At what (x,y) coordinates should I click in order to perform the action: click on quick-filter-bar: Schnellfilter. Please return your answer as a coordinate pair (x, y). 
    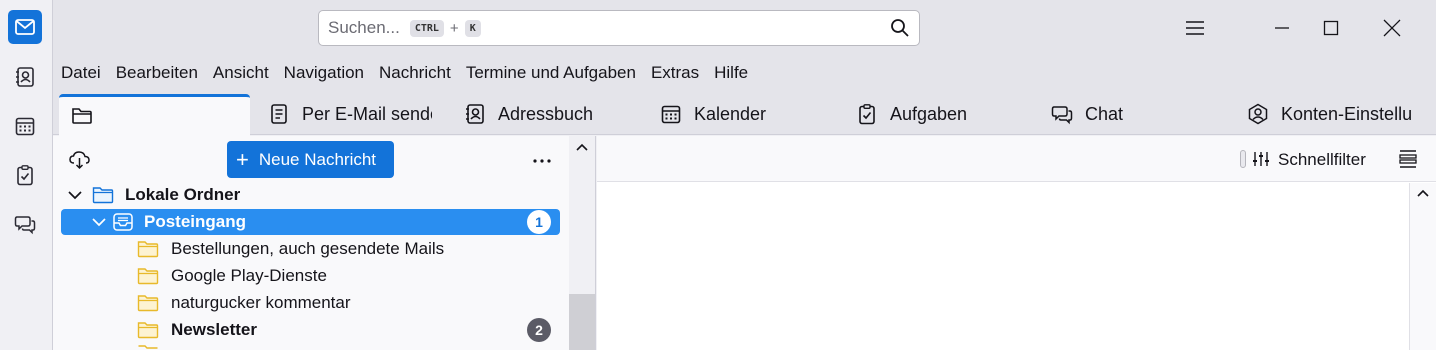
    Looking at the image, I should click on (1016, 159).